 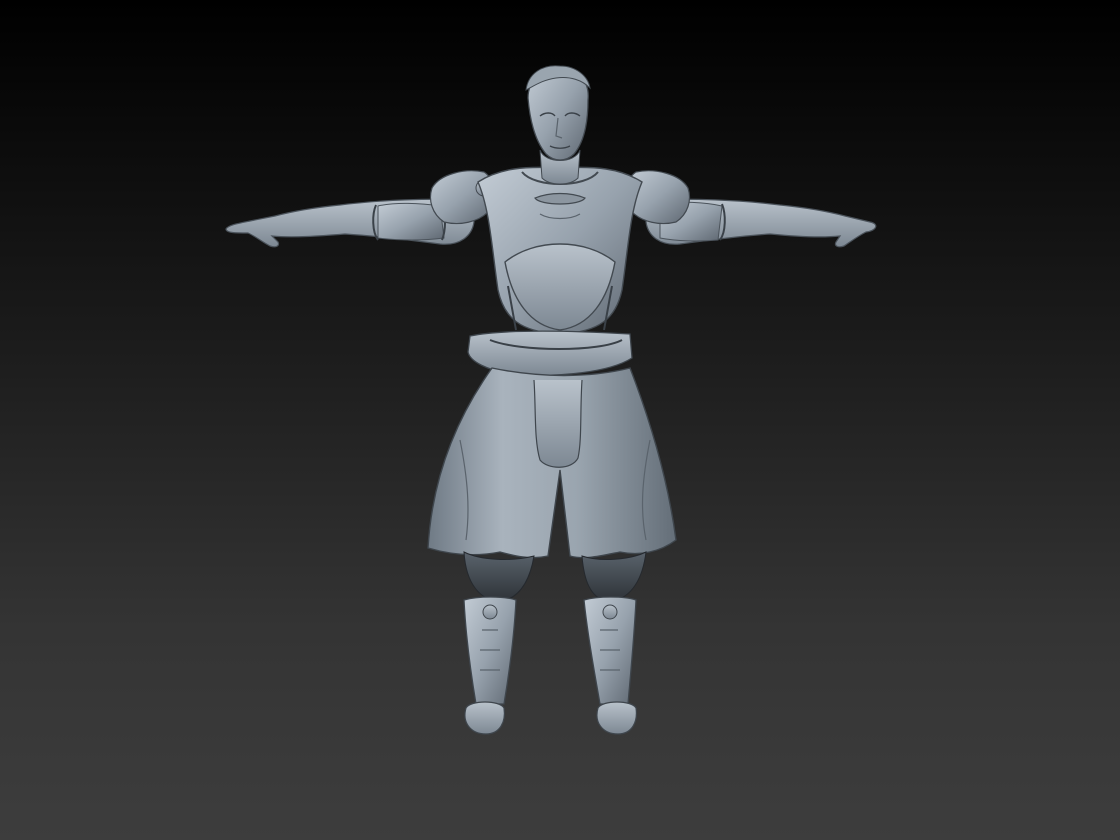 What do you see at coordinates (490, 665) in the screenshot?
I see `left-boot` at bounding box center [490, 665].